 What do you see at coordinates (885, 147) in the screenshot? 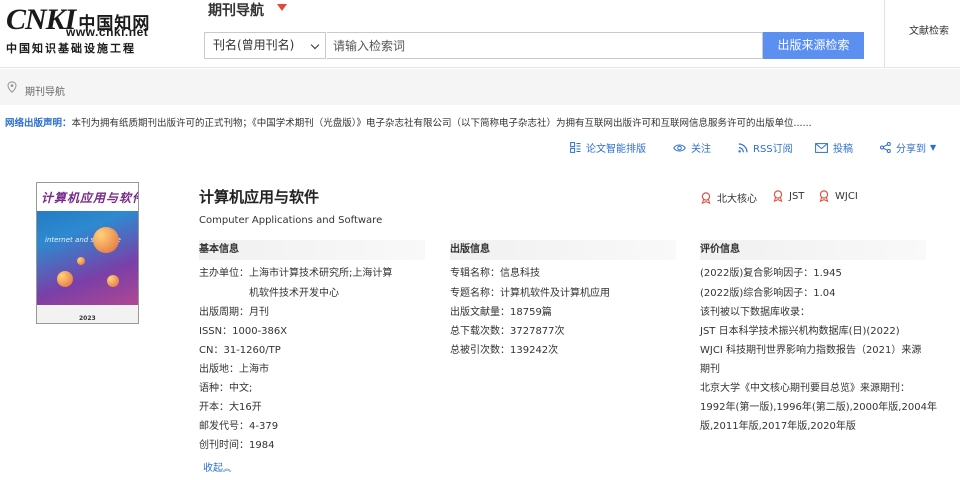
I see `share-icon` at bounding box center [885, 147].